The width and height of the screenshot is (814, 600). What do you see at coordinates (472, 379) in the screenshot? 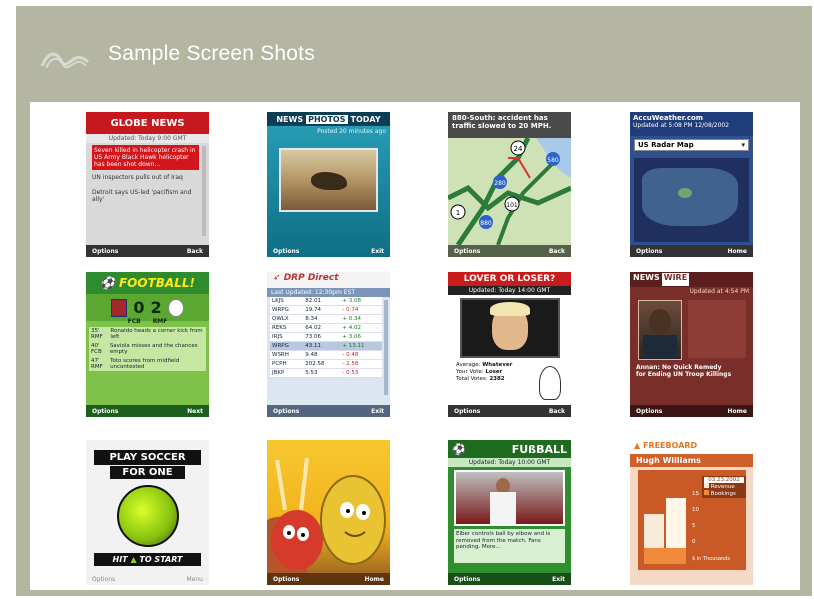
I see `total-votes-label: Total Votes:` at bounding box center [472, 379].